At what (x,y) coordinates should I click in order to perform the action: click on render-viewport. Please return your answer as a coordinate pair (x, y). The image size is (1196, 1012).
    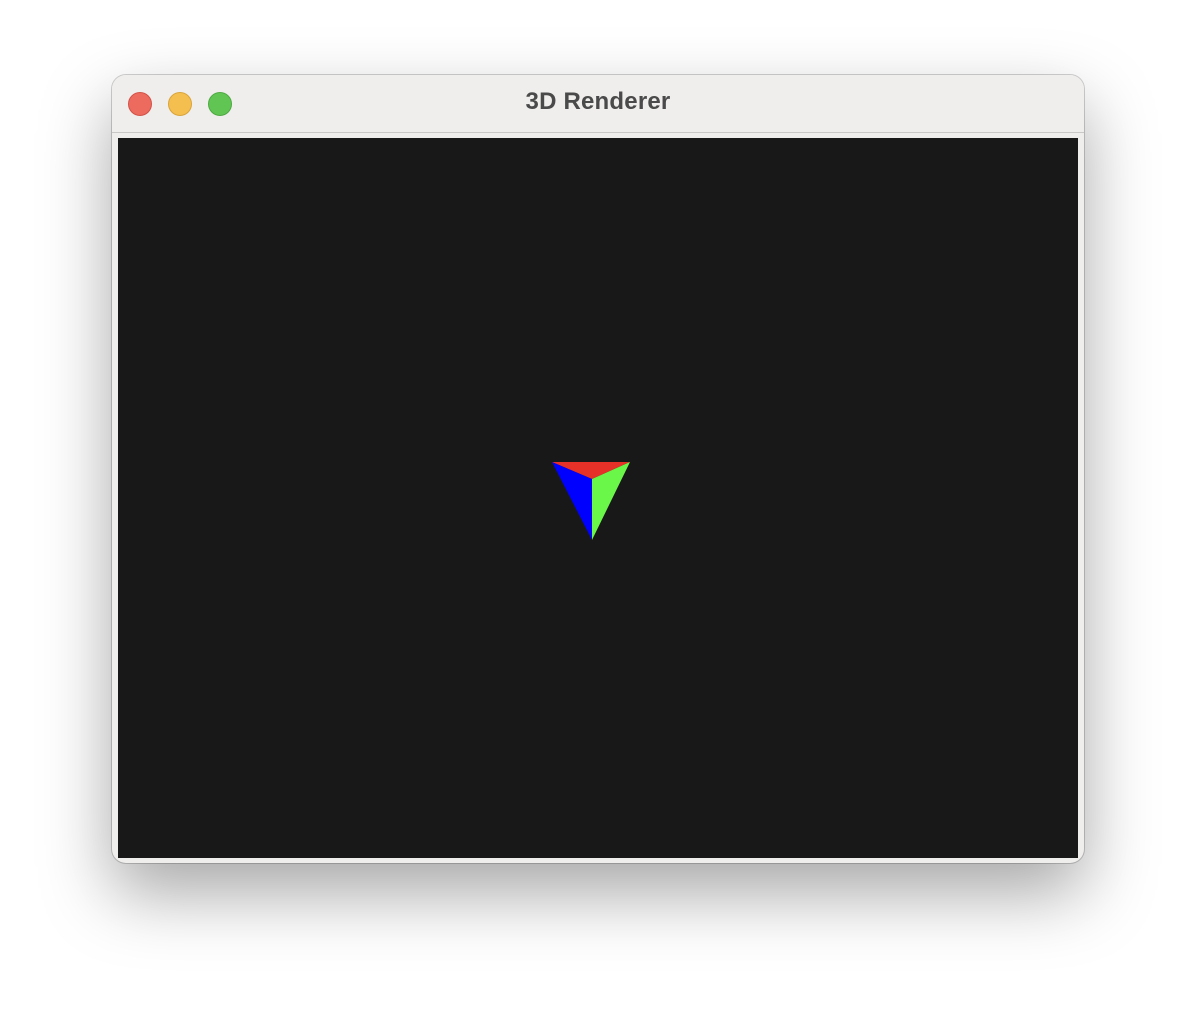
    Looking at the image, I should click on (591, 501).